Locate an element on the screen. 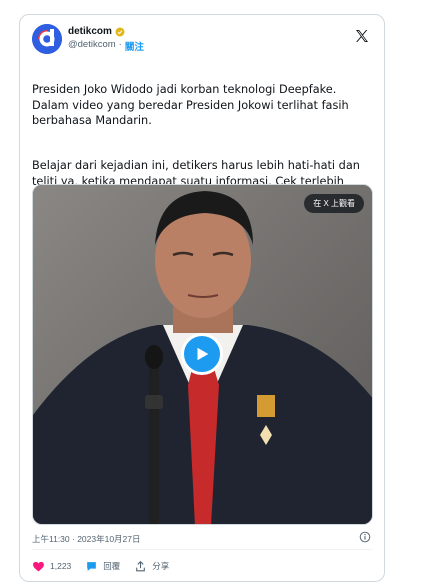 This screenshot has height=582, width=427. like-count: 1,223 is located at coordinates (61, 566).